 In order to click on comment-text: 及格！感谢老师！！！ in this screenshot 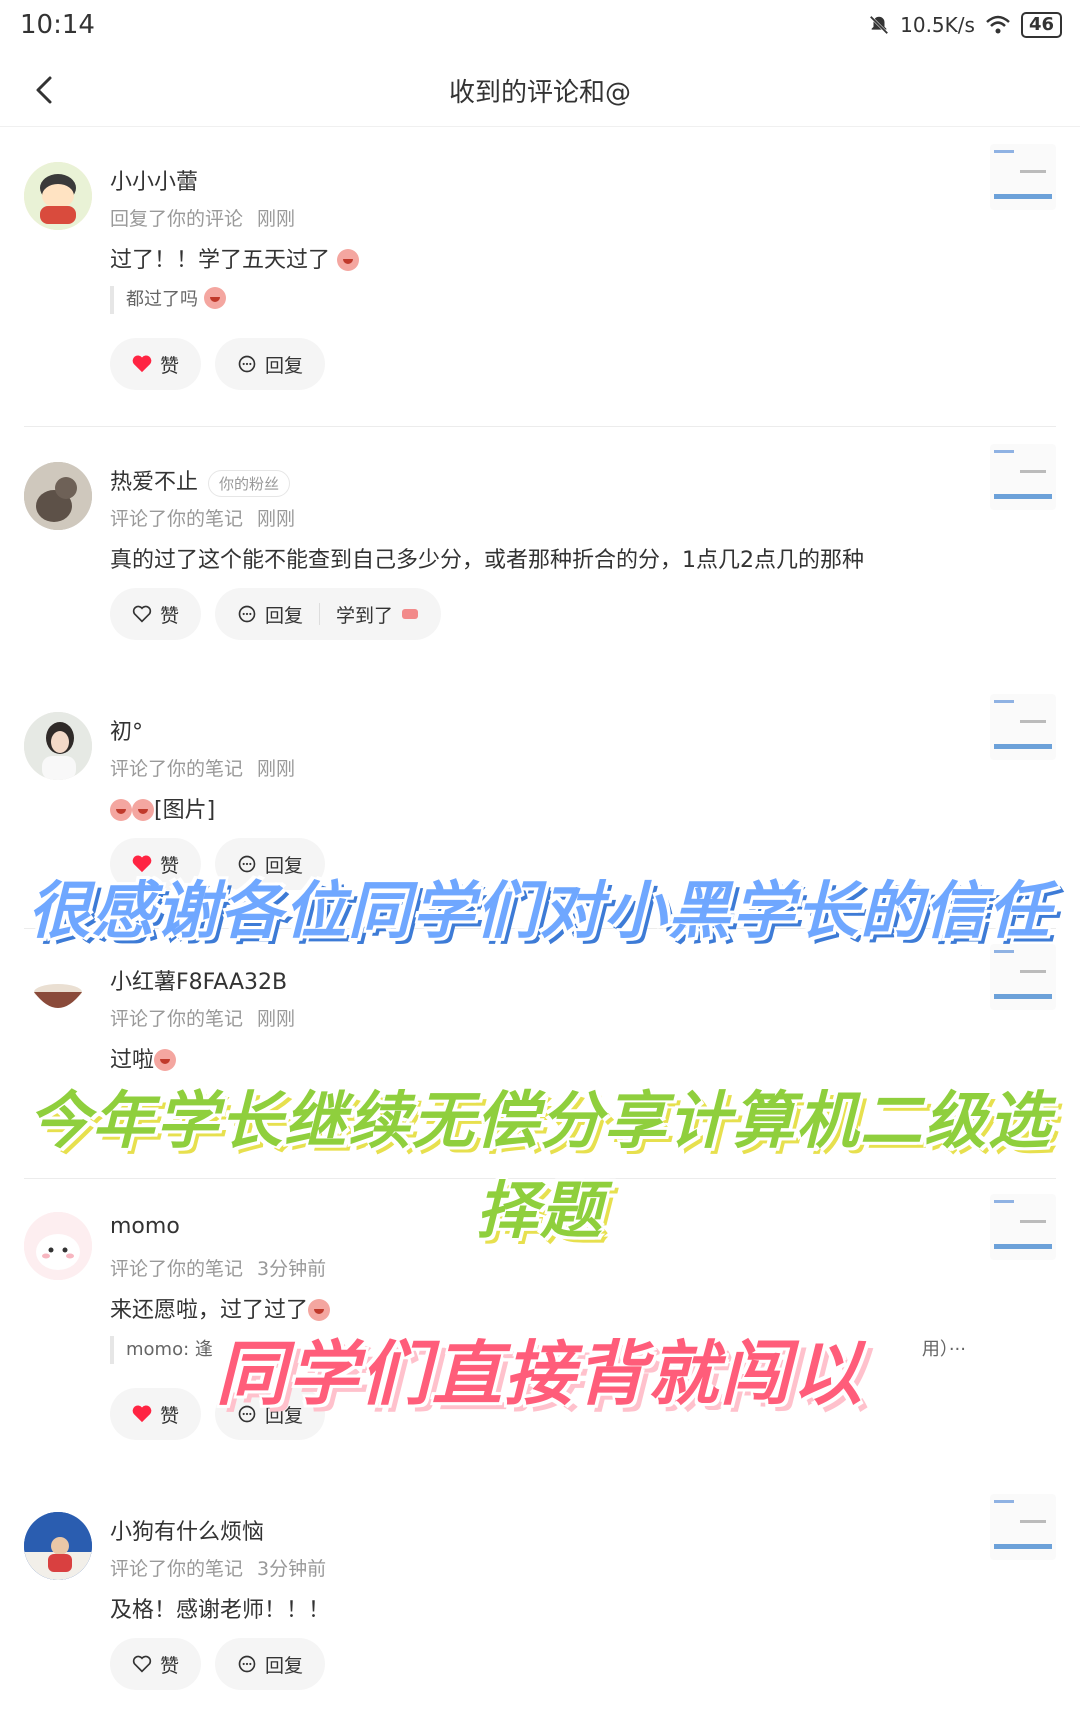, I will do `click(220, 1610)`.